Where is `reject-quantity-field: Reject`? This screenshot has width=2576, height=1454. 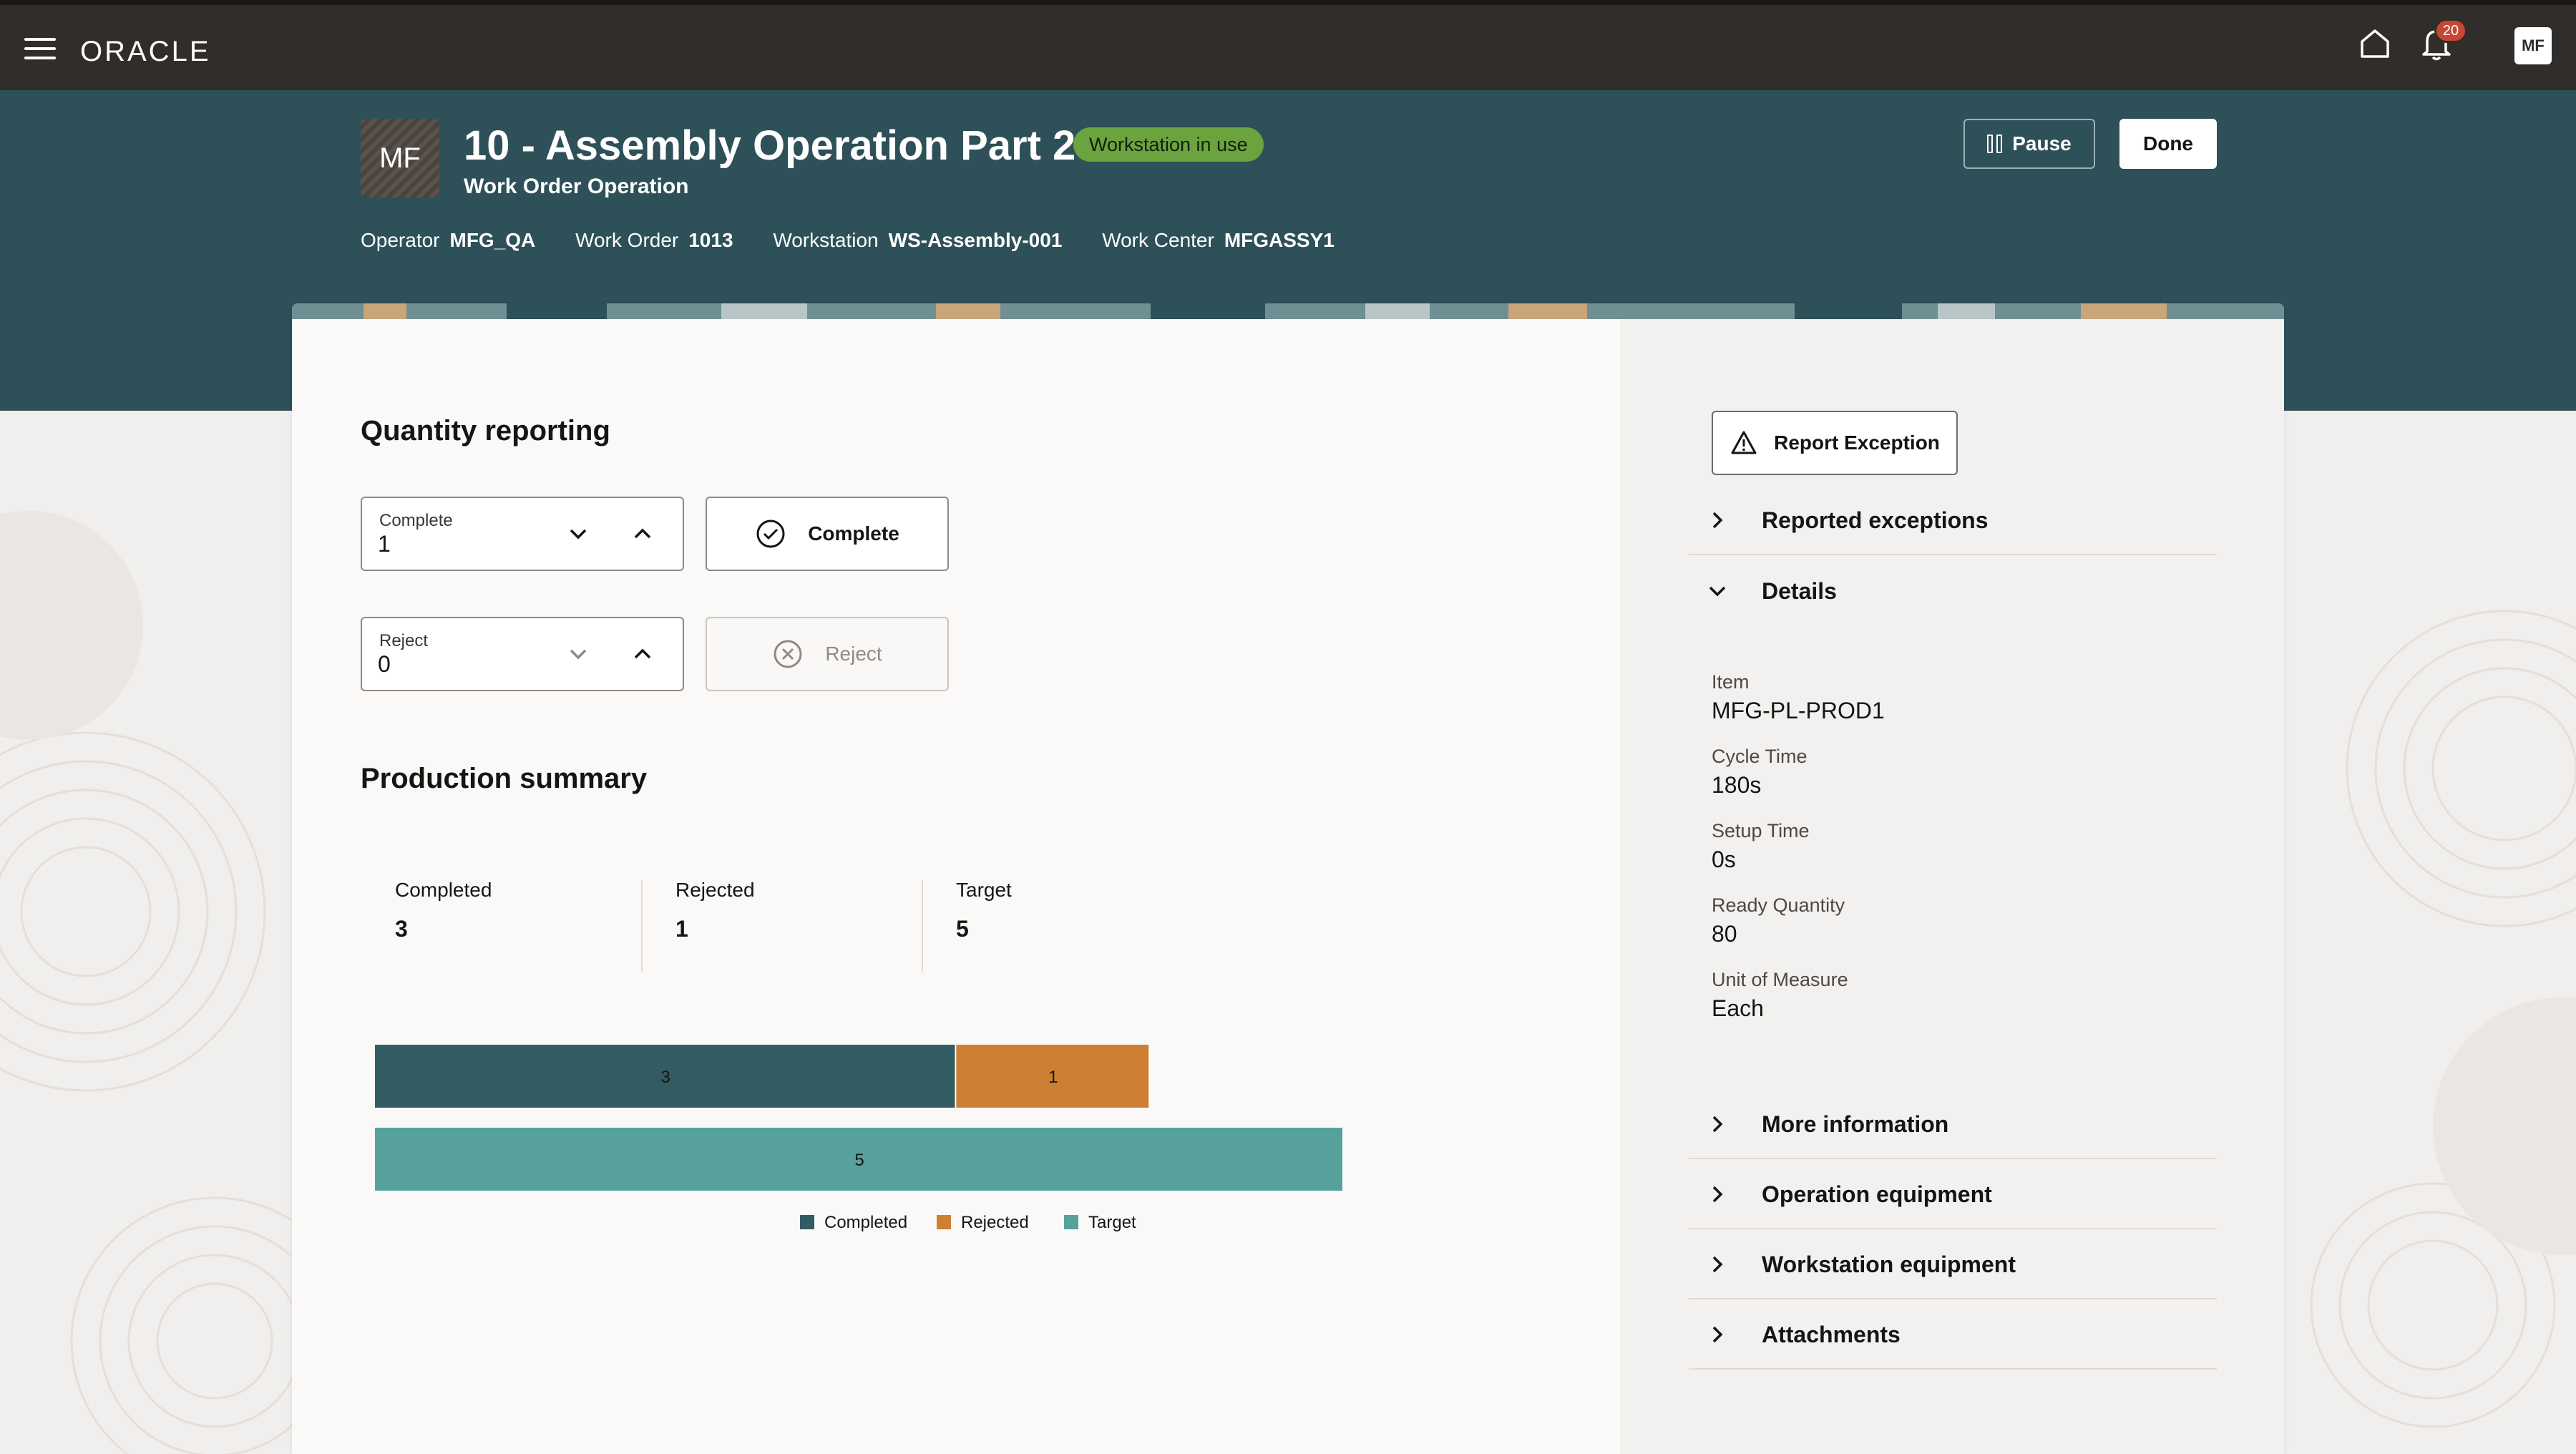
reject-quantity-field: Reject is located at coordinates (522, 654).